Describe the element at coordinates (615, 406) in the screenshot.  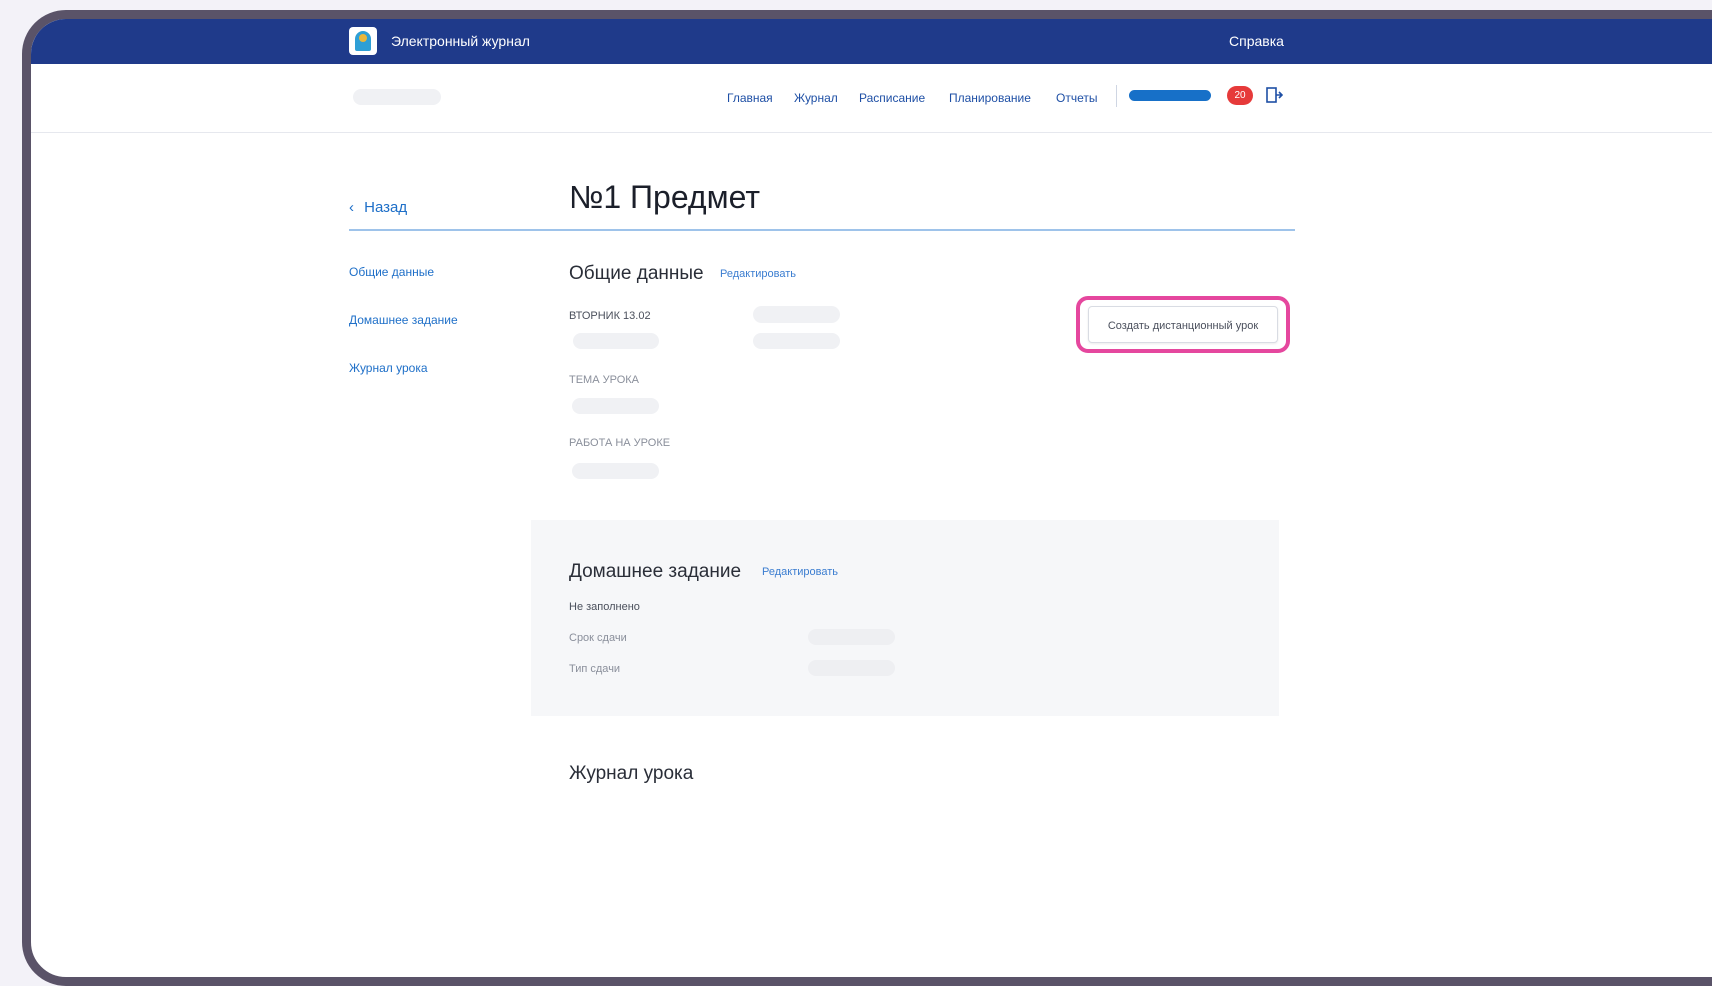
I see `lesson-topic-placeholder` at that location.